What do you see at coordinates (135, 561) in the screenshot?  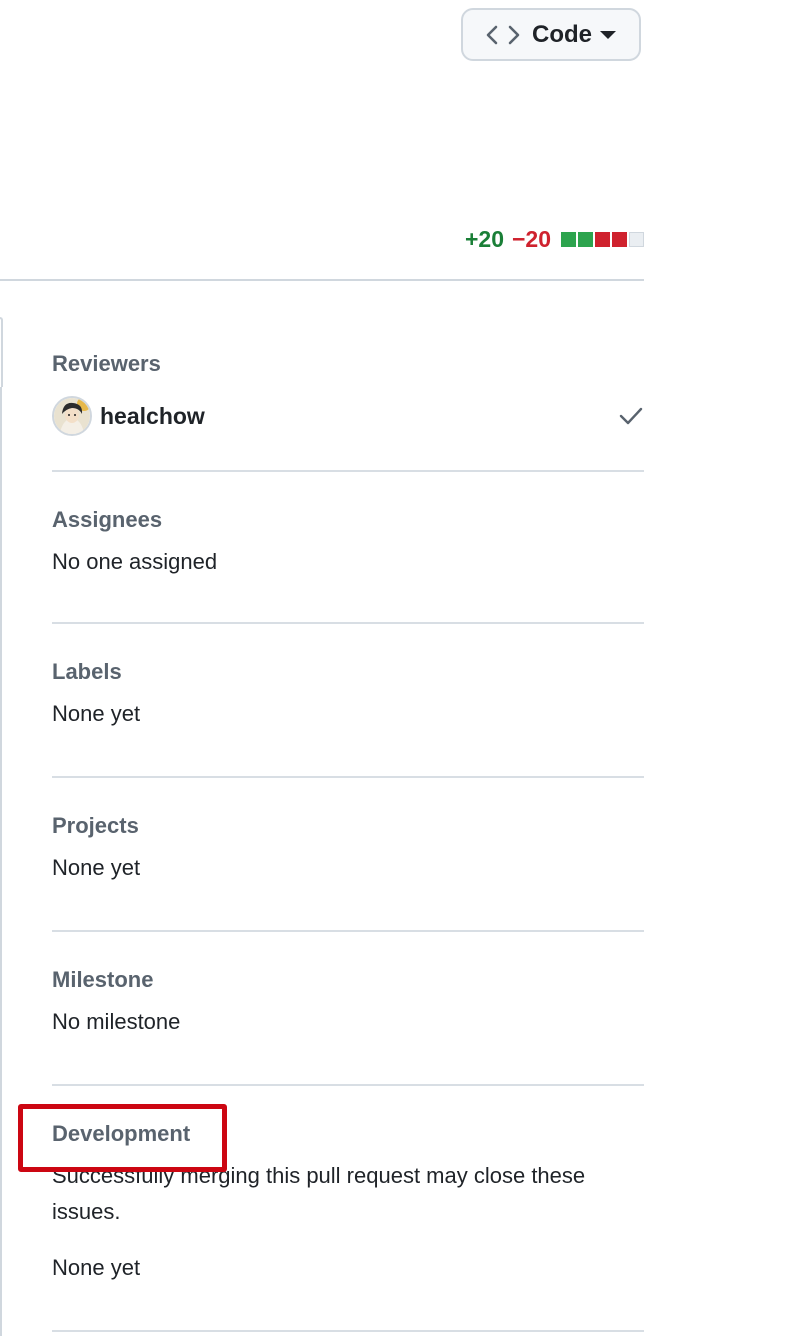 I see `assignees-value: No one assigned` at bounding box center [135, 561].